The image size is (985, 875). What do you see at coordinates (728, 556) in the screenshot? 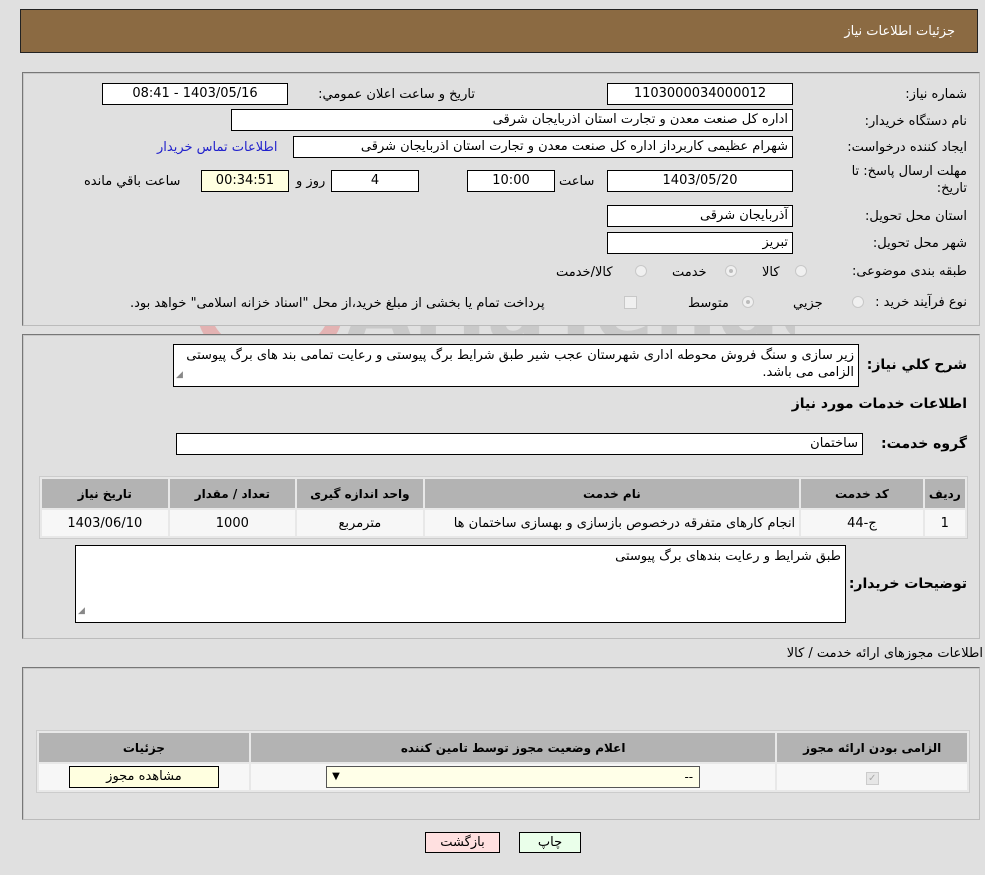
I see `buyer-notes-text: طبق شرایط و رعایت بندهای برگ پیوستی` at bounding box center [728, 556].